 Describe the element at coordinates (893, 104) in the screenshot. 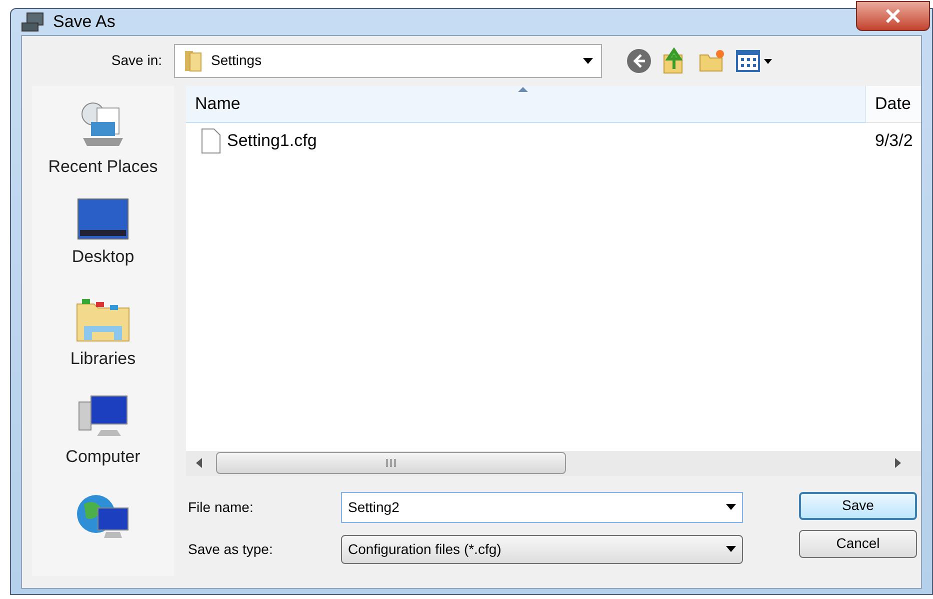

I see `column-header: Date` at that location.